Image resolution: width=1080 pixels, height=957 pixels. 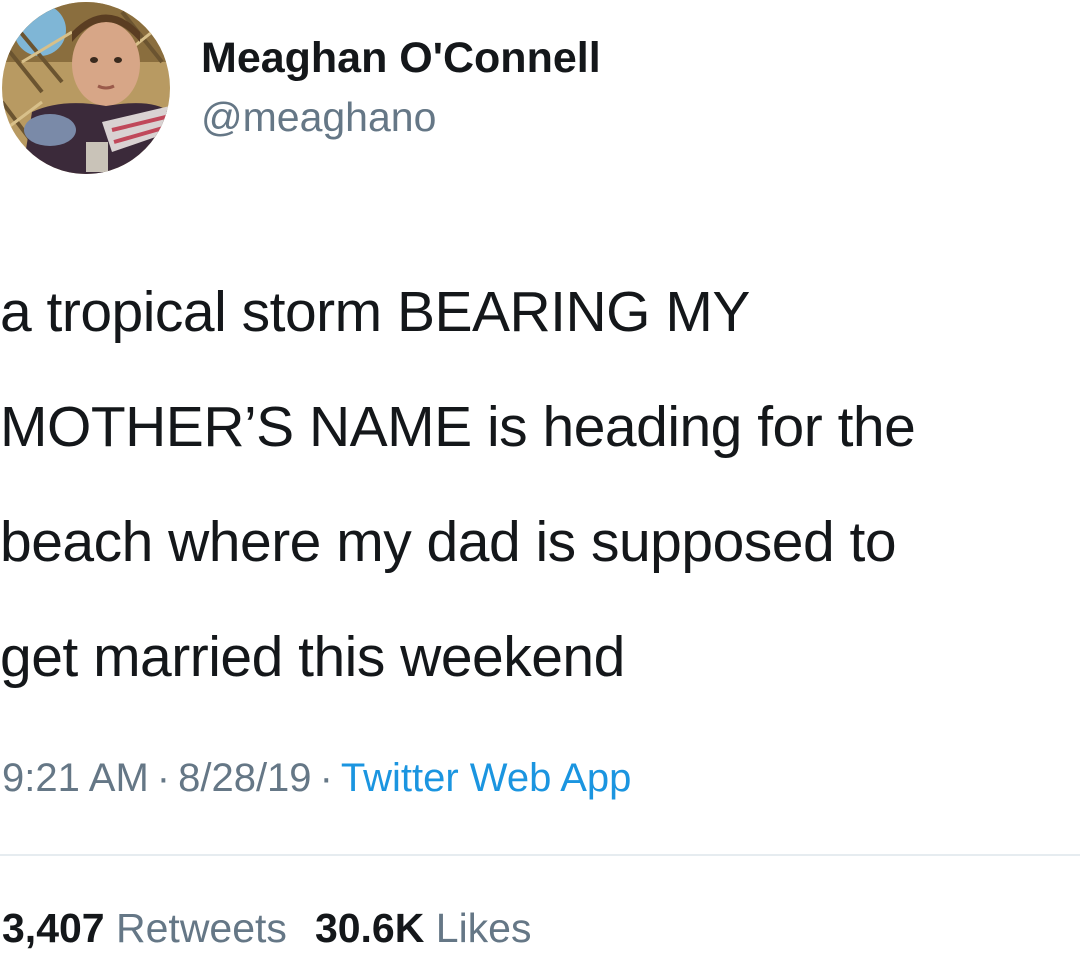 I want to click on tweet-metadata: 9:21 AM · 8/28/19 · Twitter Web App, so click(x=316, y=778).